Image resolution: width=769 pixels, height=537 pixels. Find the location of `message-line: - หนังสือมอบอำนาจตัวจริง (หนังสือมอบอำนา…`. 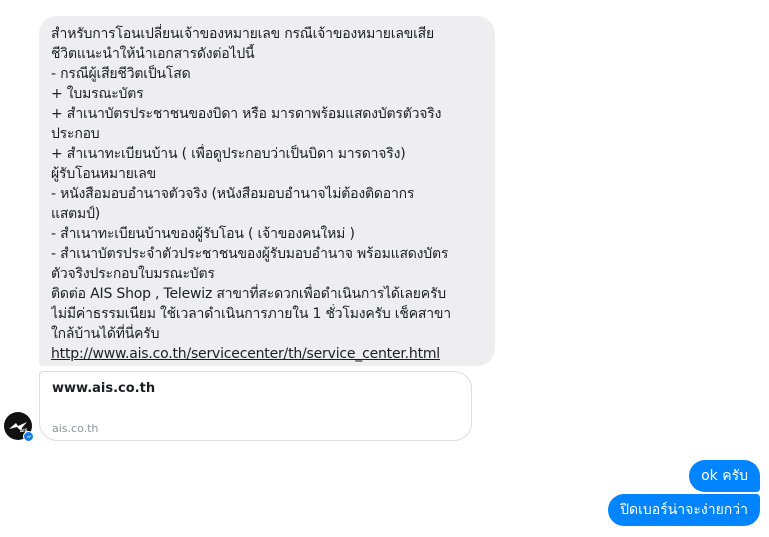

message-line: - หนังสือมอบอำนาจตัวจริง (หนังสือมอบอำนา… is located at coordinates (233, 194).